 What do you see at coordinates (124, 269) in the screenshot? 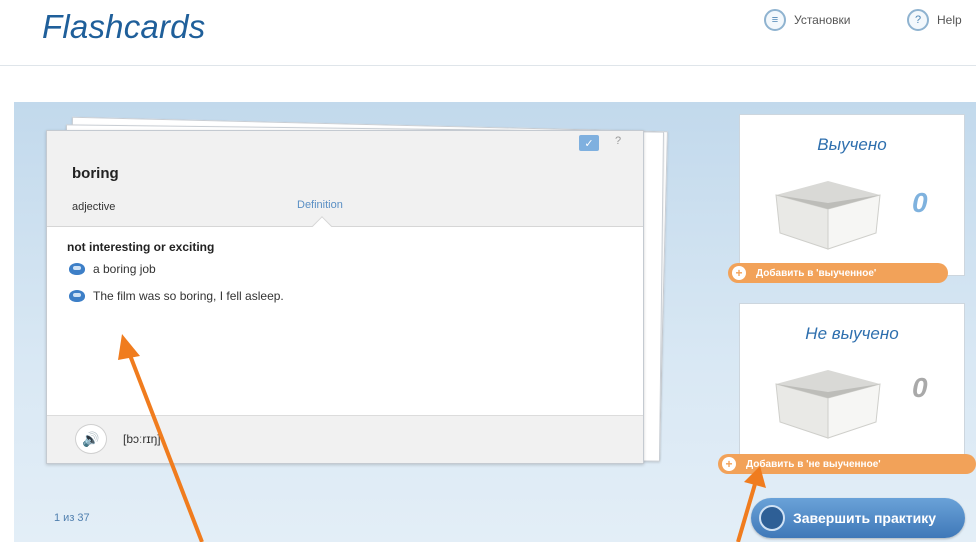
I see `example-text: a boring job` at bounding box center [124, 269].